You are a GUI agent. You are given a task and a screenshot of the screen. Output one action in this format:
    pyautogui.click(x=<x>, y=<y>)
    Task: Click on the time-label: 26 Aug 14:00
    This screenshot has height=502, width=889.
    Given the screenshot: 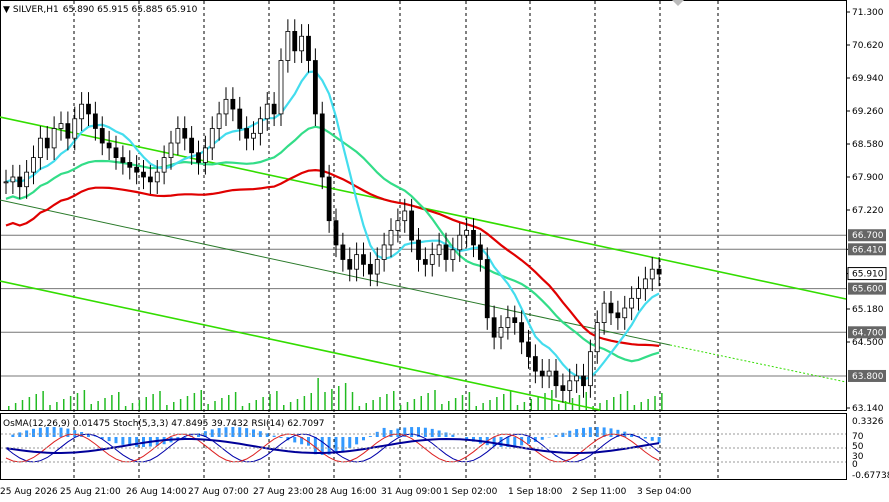 What is the action you would take?
    pyautogui.click(x=156, y=492)
    